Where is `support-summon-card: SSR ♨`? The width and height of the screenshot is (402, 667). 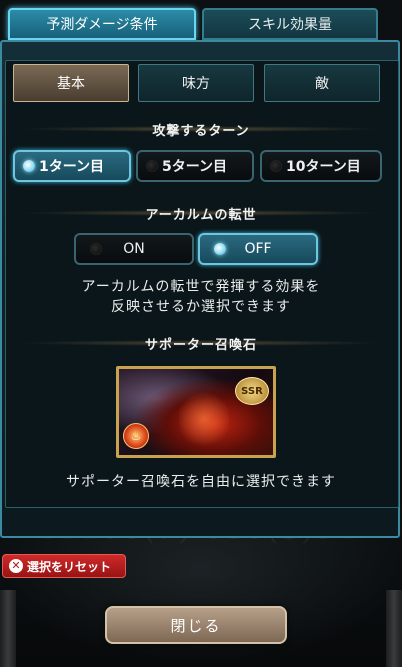 support-summon-card: SSR ♨ is located at coordinates (196, 412).